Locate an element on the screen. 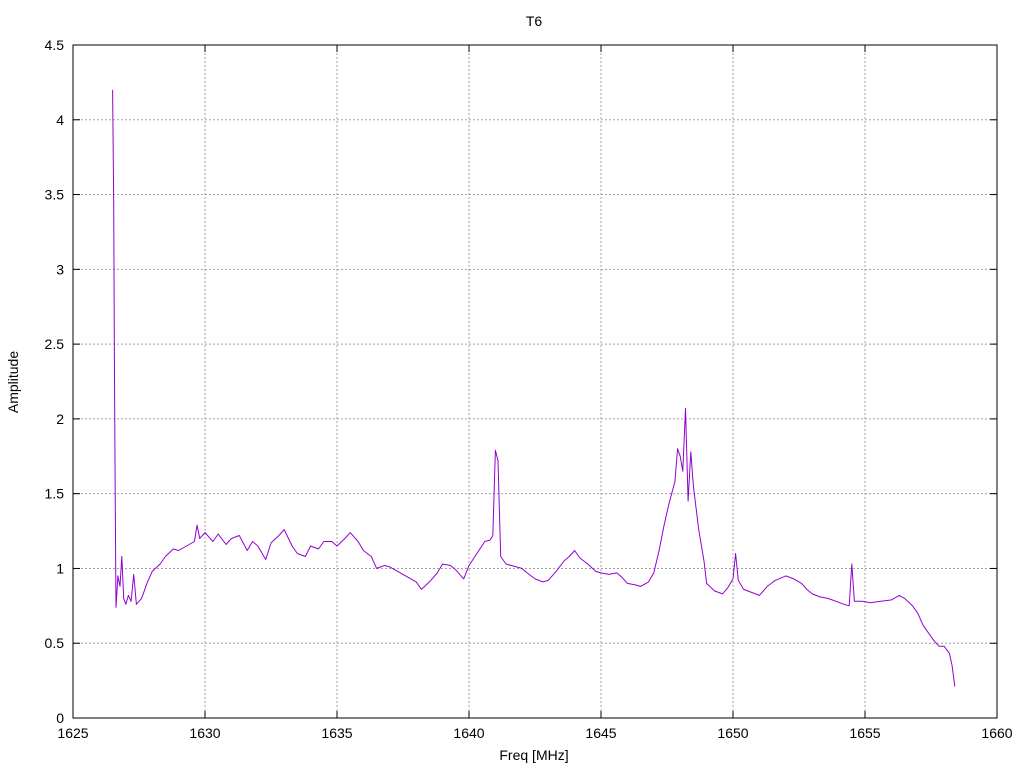  y-tick-label: 1.5 is located at coordinates (55, 494).